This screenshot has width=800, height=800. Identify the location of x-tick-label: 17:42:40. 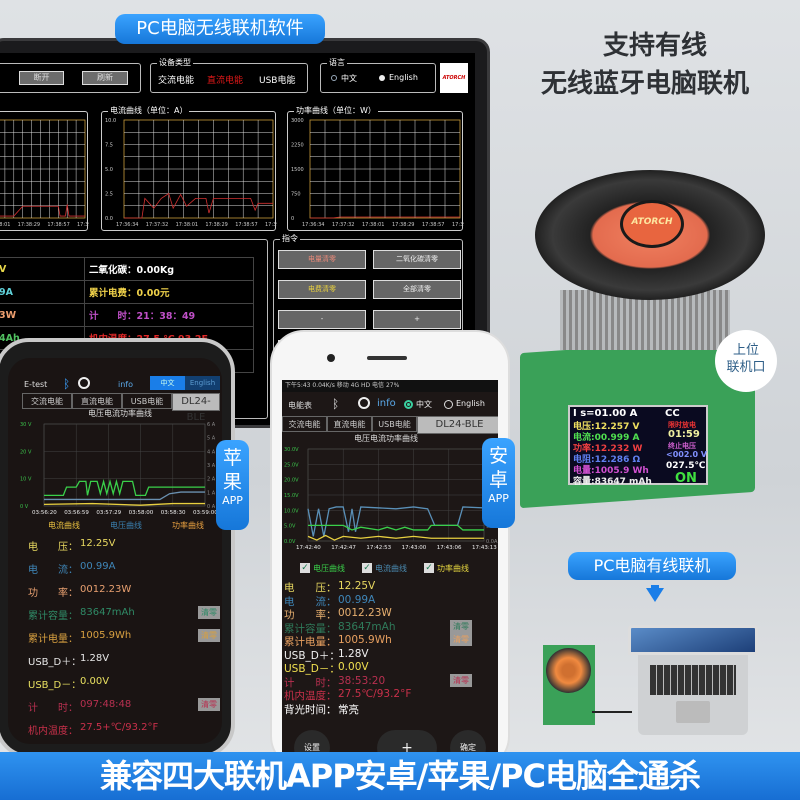
(308, 548).